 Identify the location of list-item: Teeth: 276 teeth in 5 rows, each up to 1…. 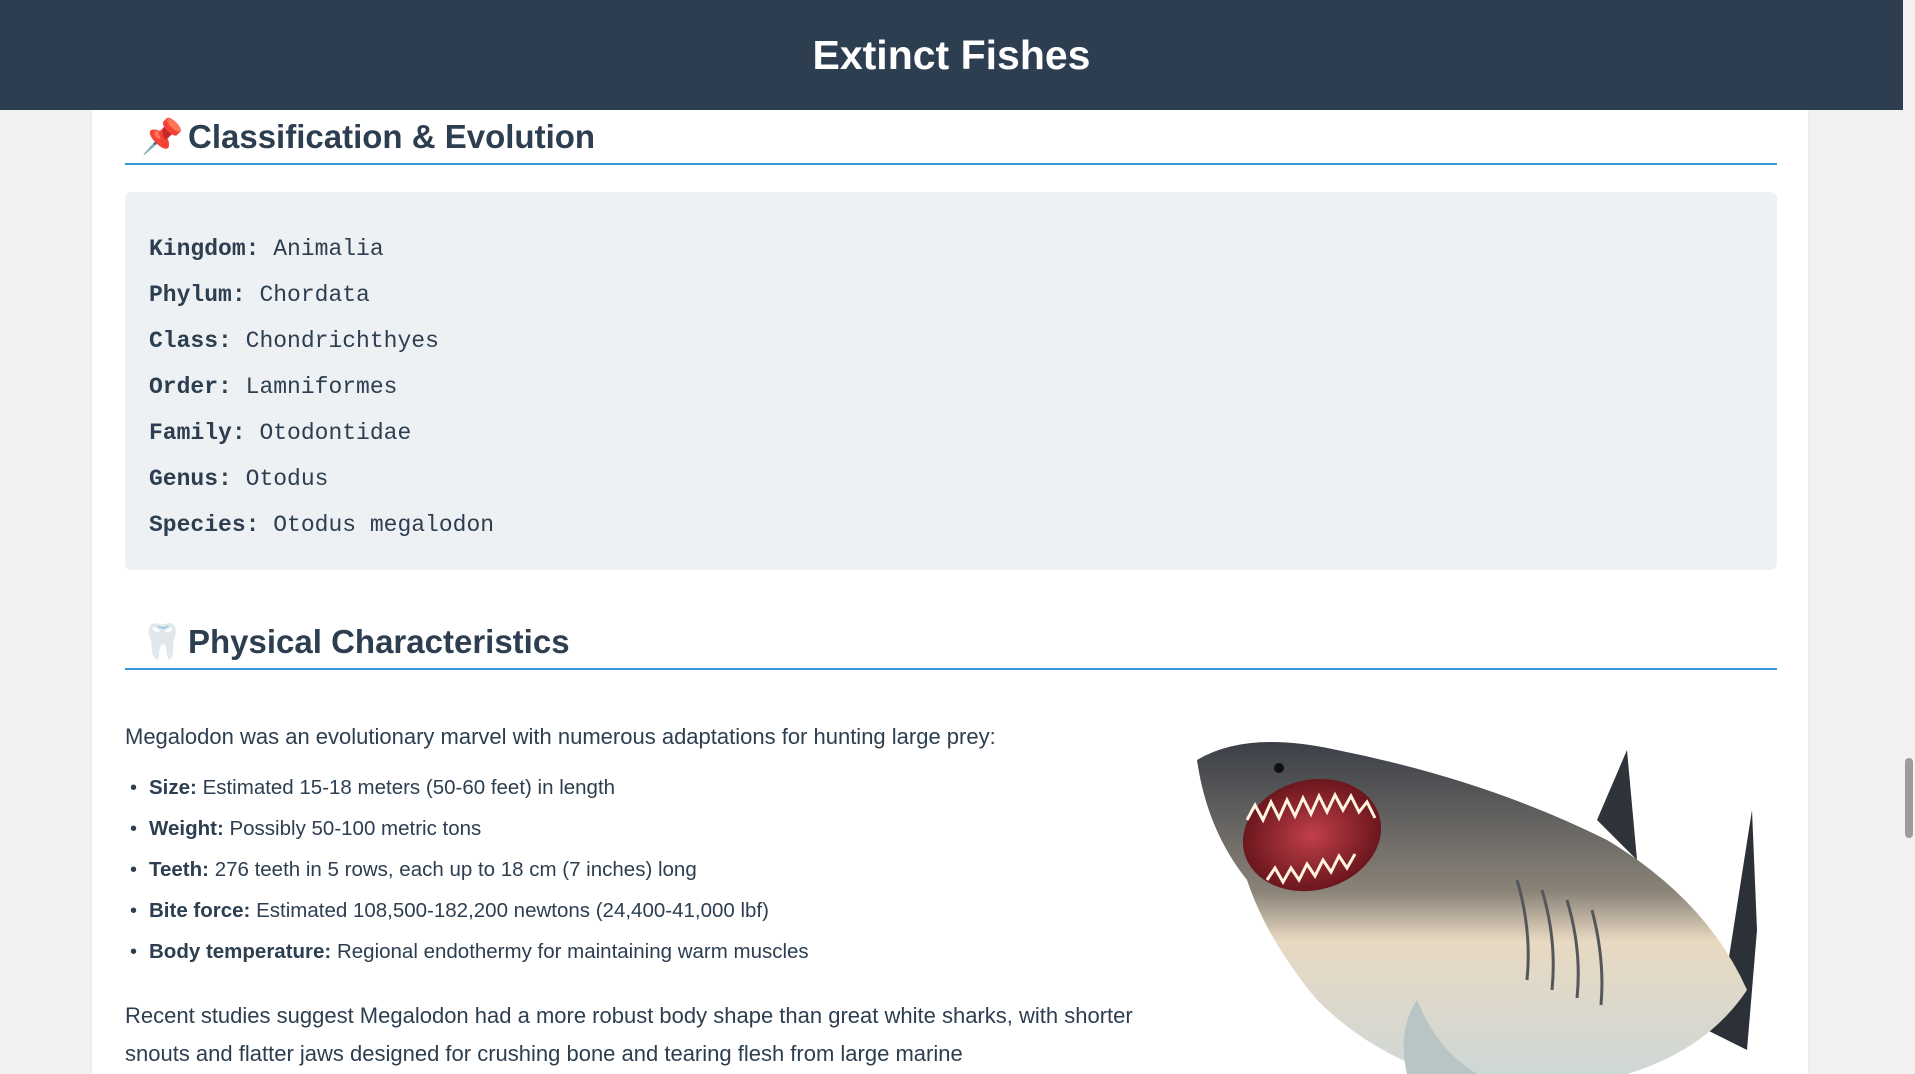
(649, 875).